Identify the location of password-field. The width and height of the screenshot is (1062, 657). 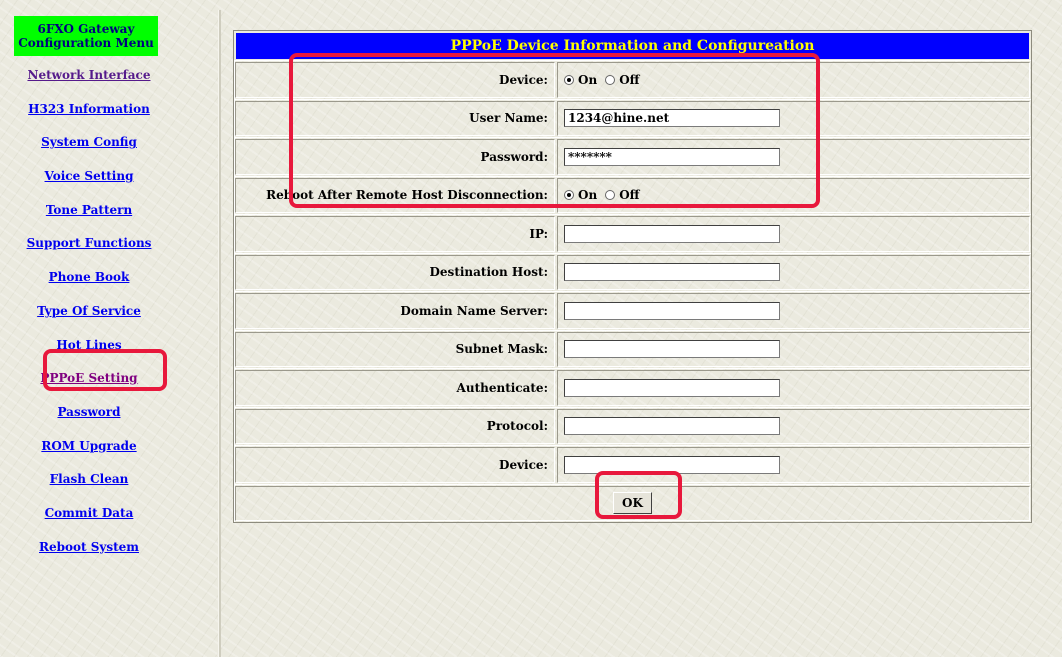
(793, 157).